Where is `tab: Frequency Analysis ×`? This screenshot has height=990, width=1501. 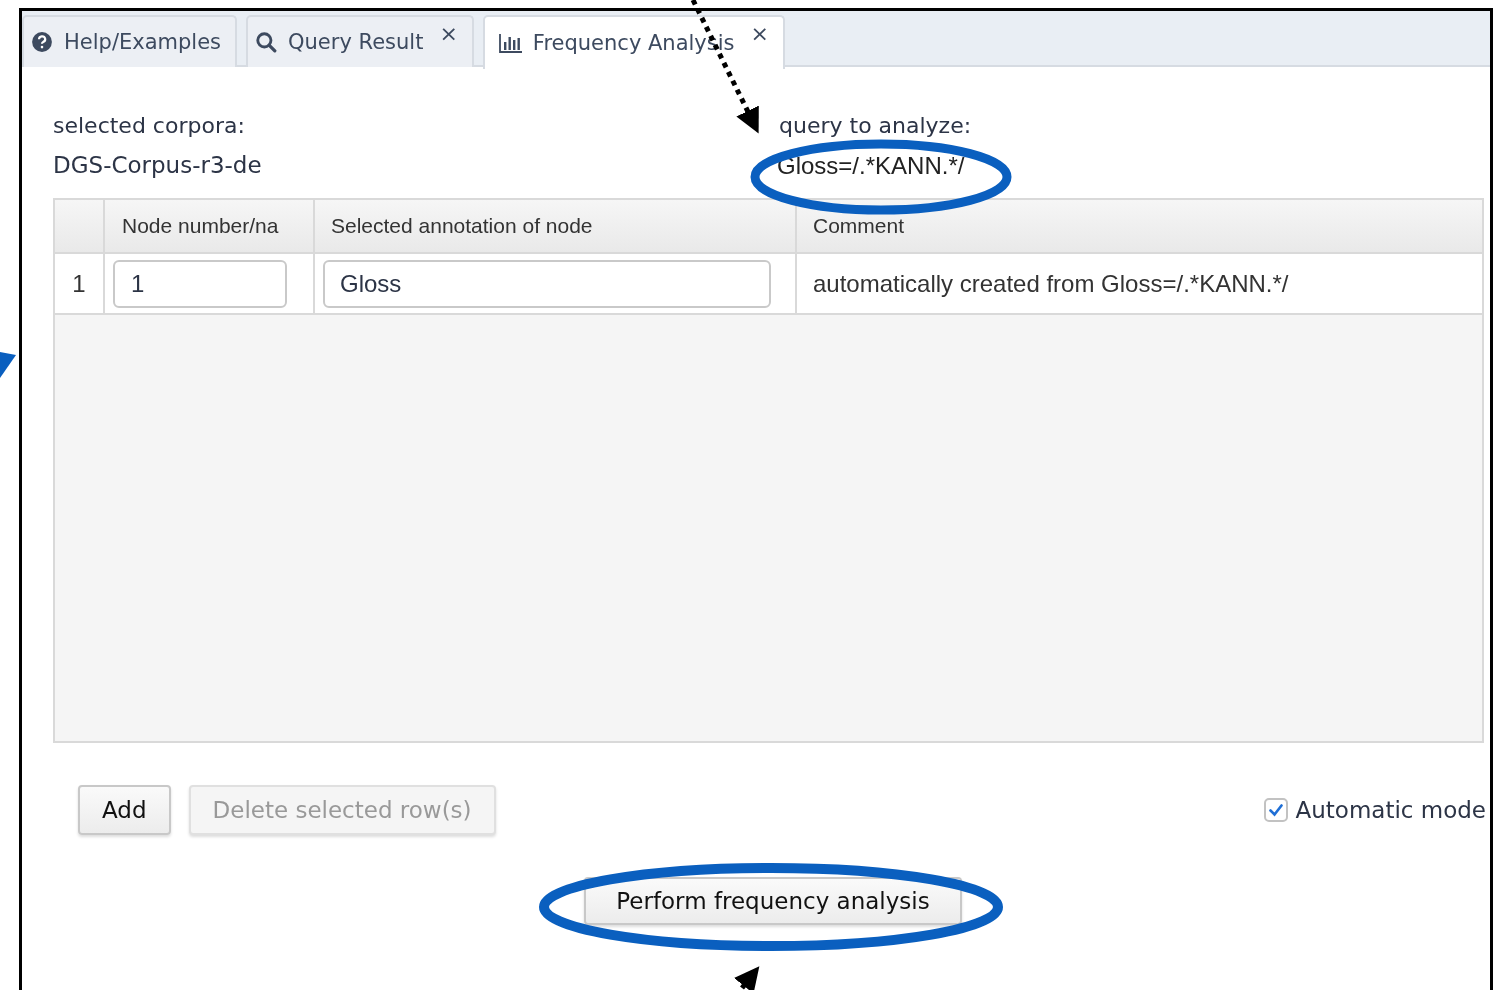 tab: Frequency Analysis × is located at coordinates (633, 42).